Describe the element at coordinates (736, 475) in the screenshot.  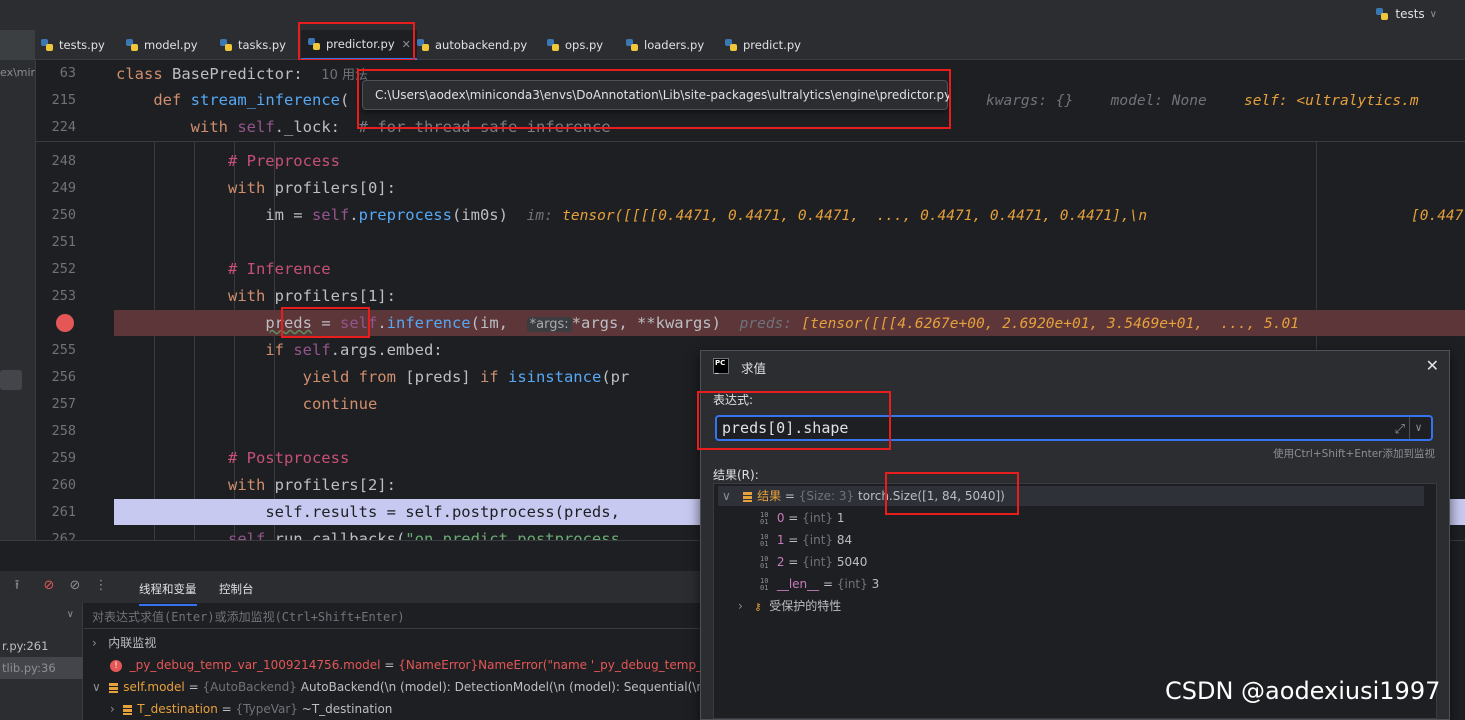
I see `result-label: 结果(R):` at that location.